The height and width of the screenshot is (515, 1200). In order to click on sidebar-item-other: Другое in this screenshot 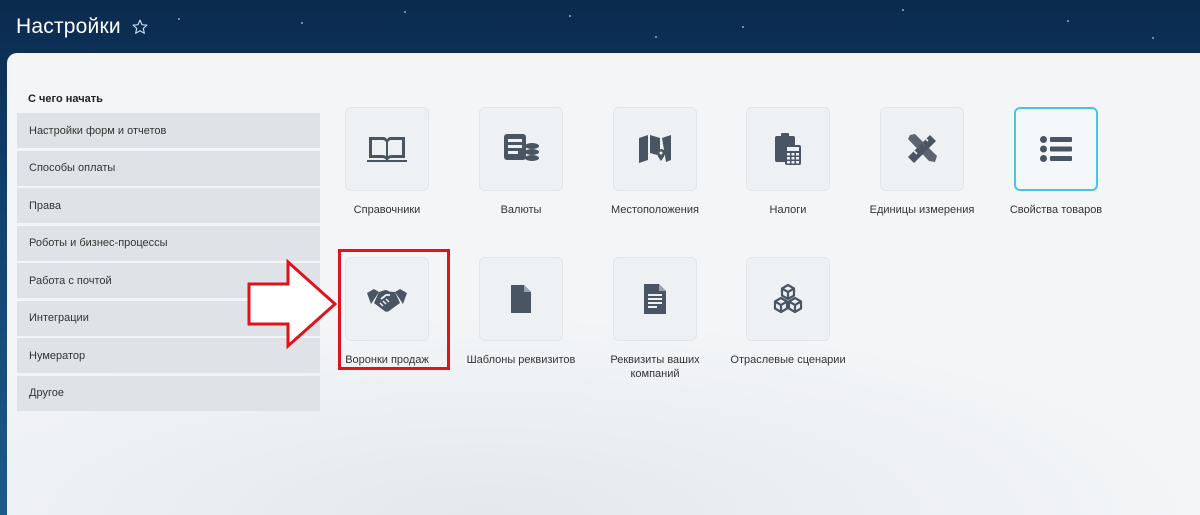, I will do `click(168, 393)`.